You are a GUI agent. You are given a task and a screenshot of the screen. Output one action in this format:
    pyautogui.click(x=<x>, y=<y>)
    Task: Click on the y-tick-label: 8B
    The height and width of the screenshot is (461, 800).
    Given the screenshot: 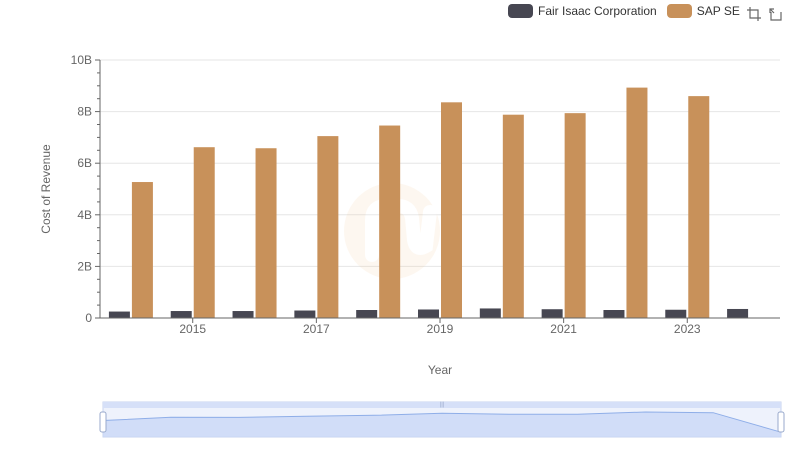 What is the action you would take?
    pyautogui.click(x=84, y=112)
    